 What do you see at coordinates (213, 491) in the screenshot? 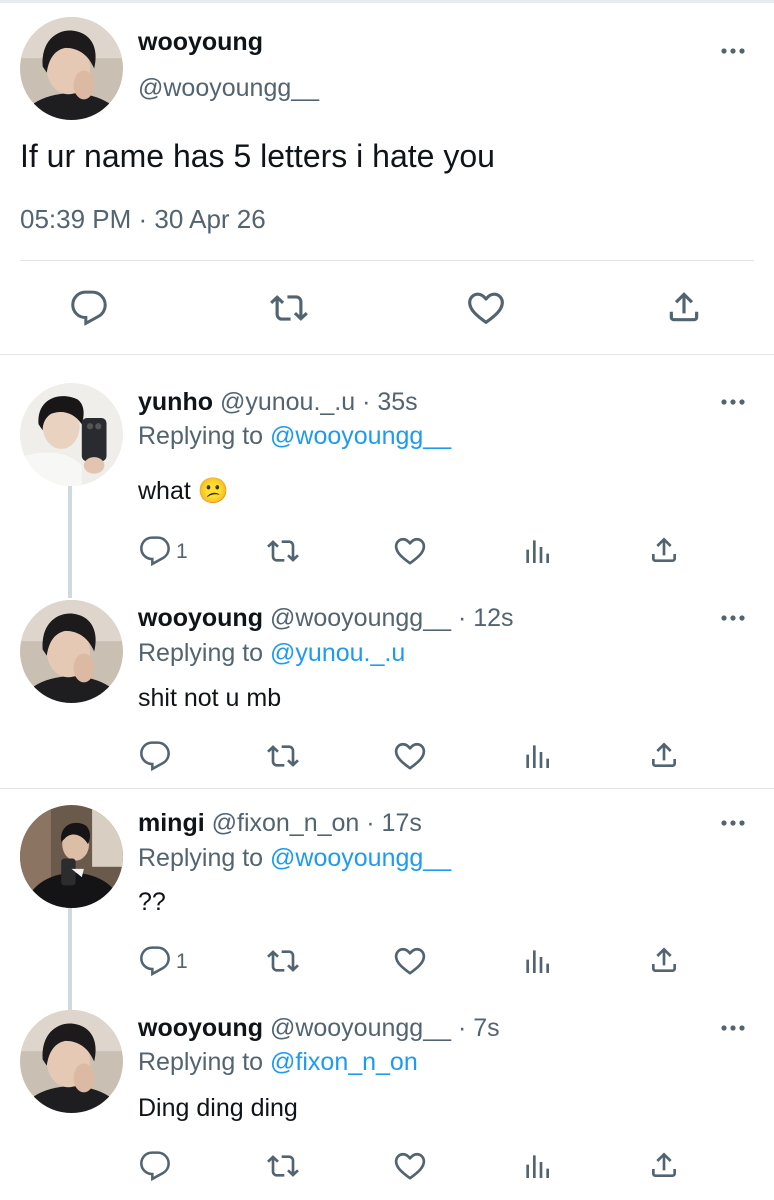
I see `confused-emoji-icon: 😕` at bounding box center [213, 491].